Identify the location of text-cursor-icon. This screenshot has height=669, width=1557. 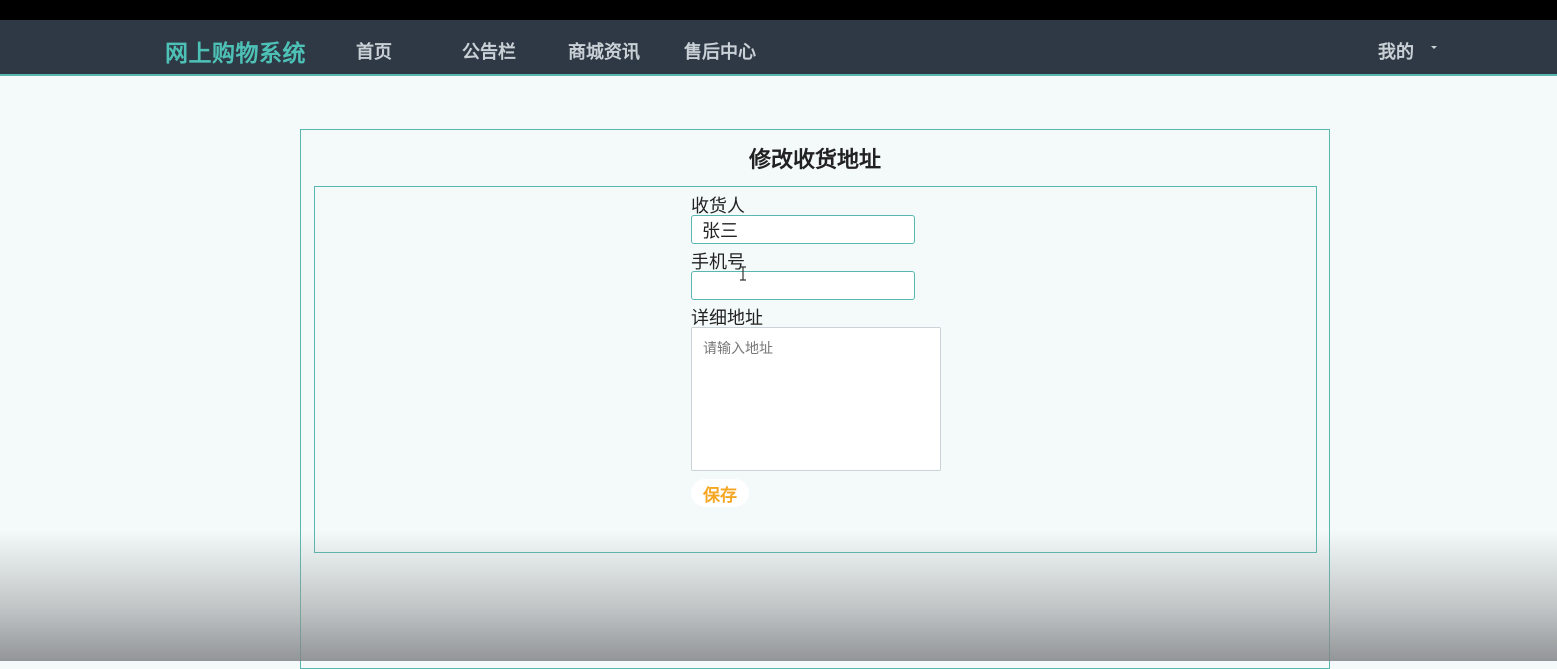
(743, 273).